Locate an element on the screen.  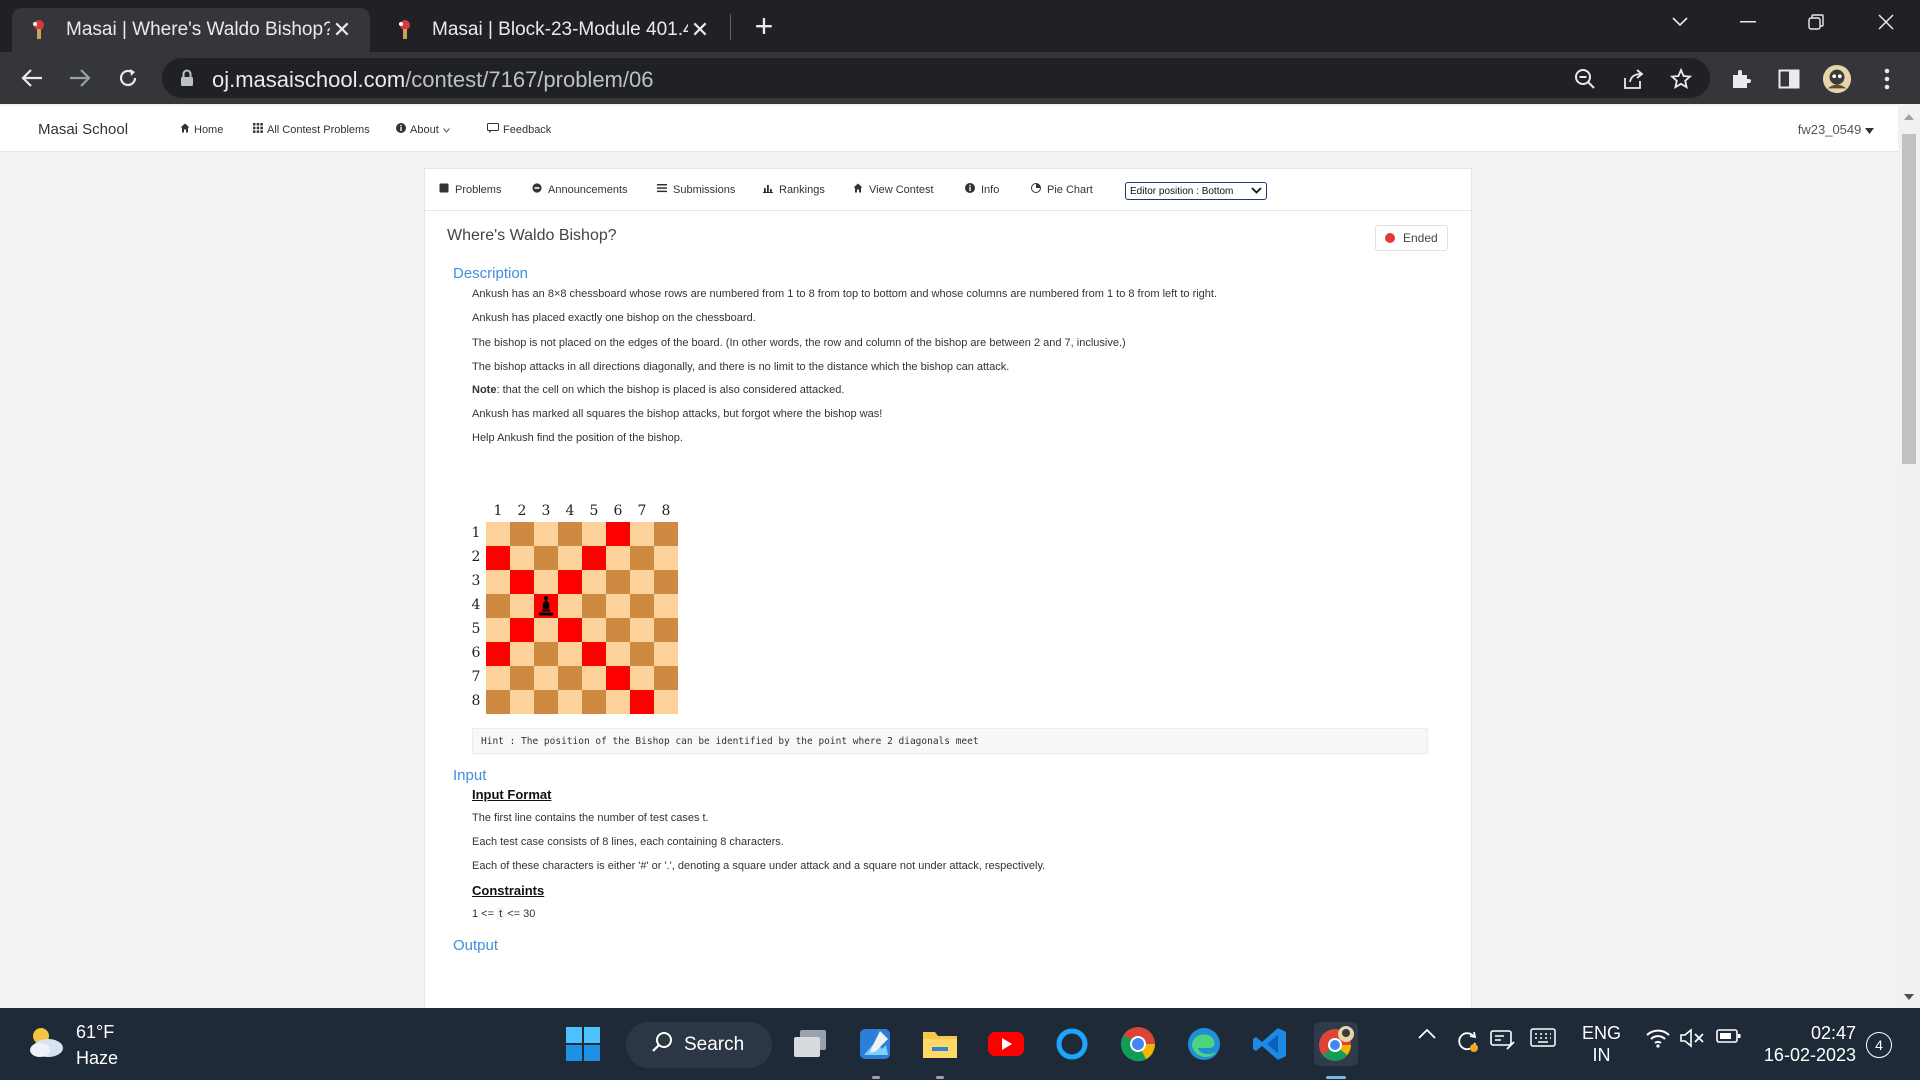
nav-home: Home is located at coordinates (201, 129).